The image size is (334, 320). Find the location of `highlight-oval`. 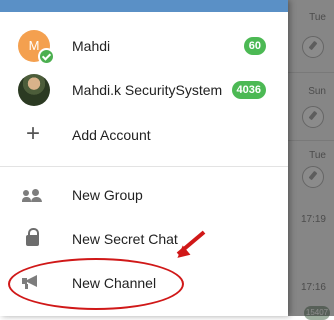

highlight-oval is located at coordinates (96, 284).